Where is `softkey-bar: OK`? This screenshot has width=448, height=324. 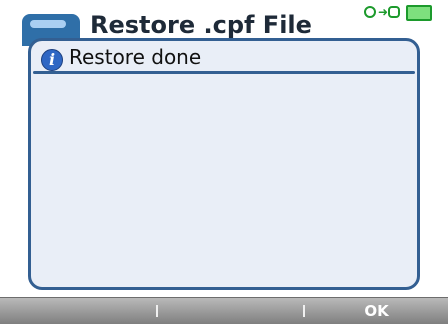
softkey-bar: OK is located at coordinates (224, 310).